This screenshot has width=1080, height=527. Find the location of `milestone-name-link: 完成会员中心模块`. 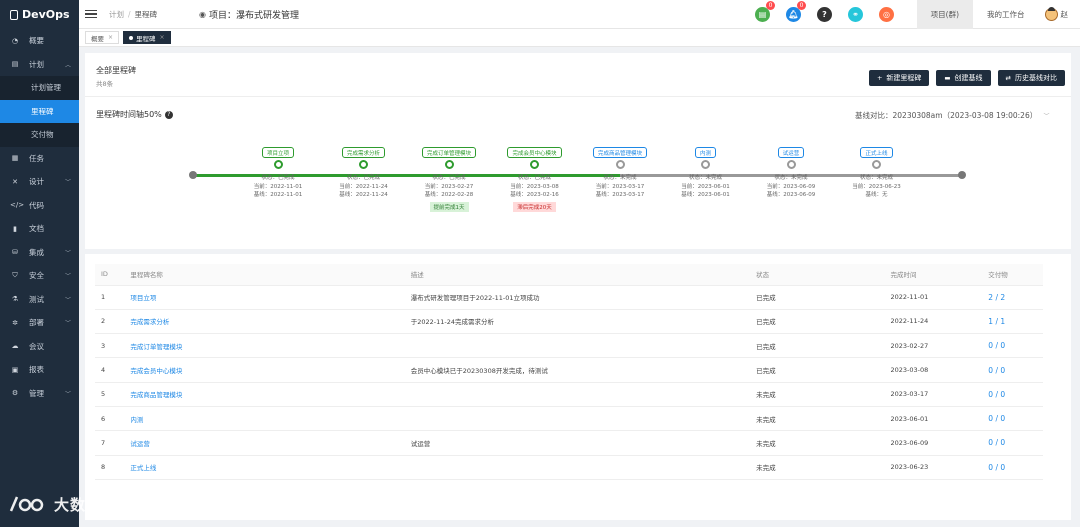

milestone-name-link: 完成会员中心模块 is located at coordinates (270, 370).